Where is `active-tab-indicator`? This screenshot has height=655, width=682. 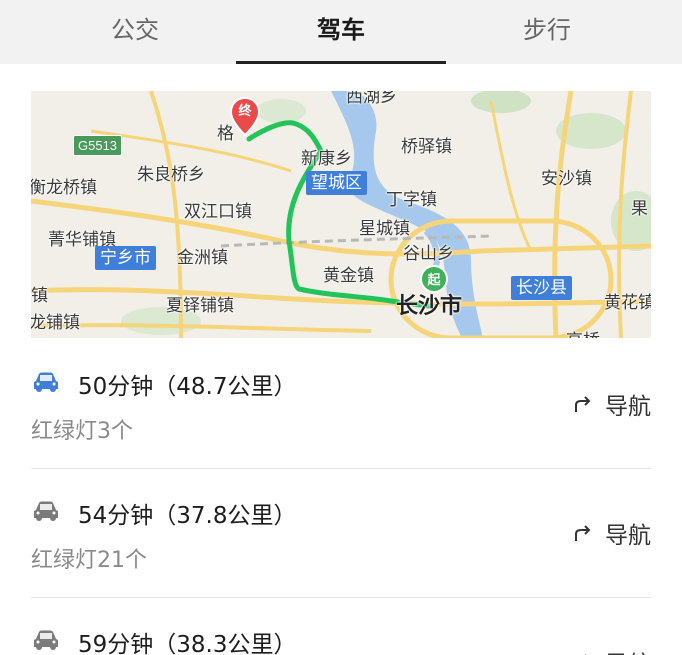
active-tab-indicator is located at coordinates (341, 62).